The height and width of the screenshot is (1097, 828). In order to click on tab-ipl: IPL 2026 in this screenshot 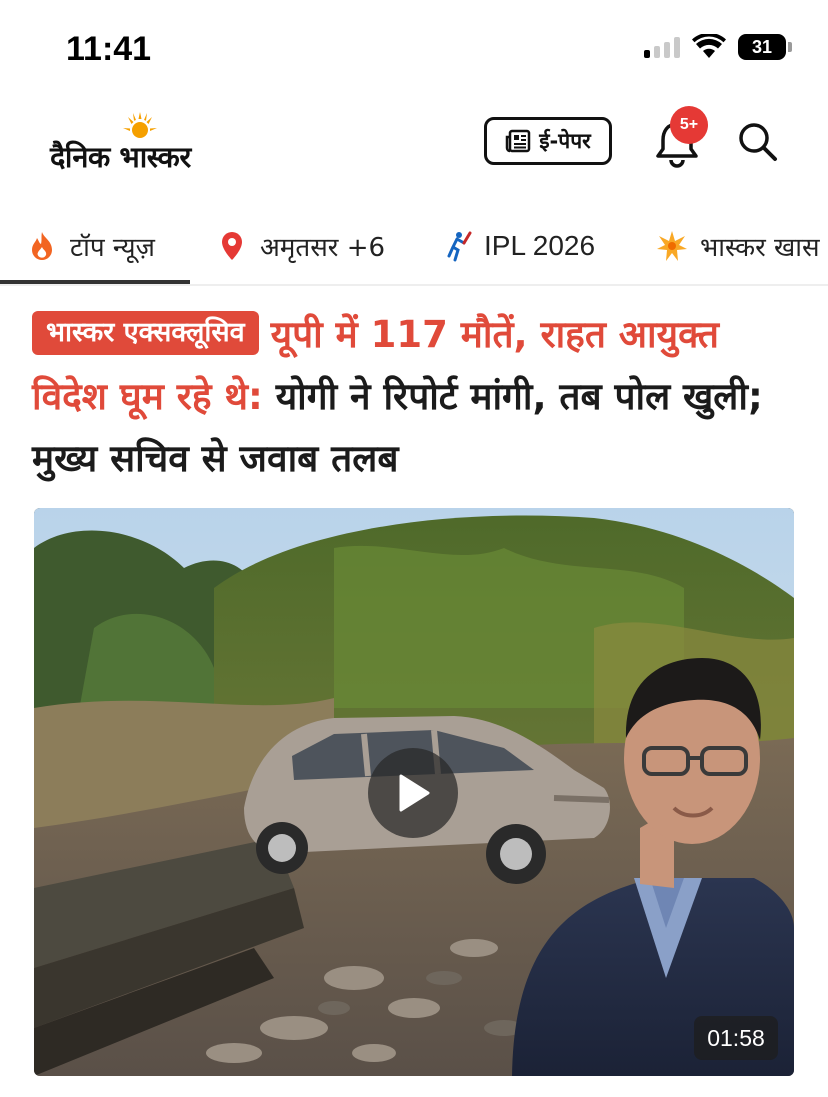, I will do `click(517, 246)`.